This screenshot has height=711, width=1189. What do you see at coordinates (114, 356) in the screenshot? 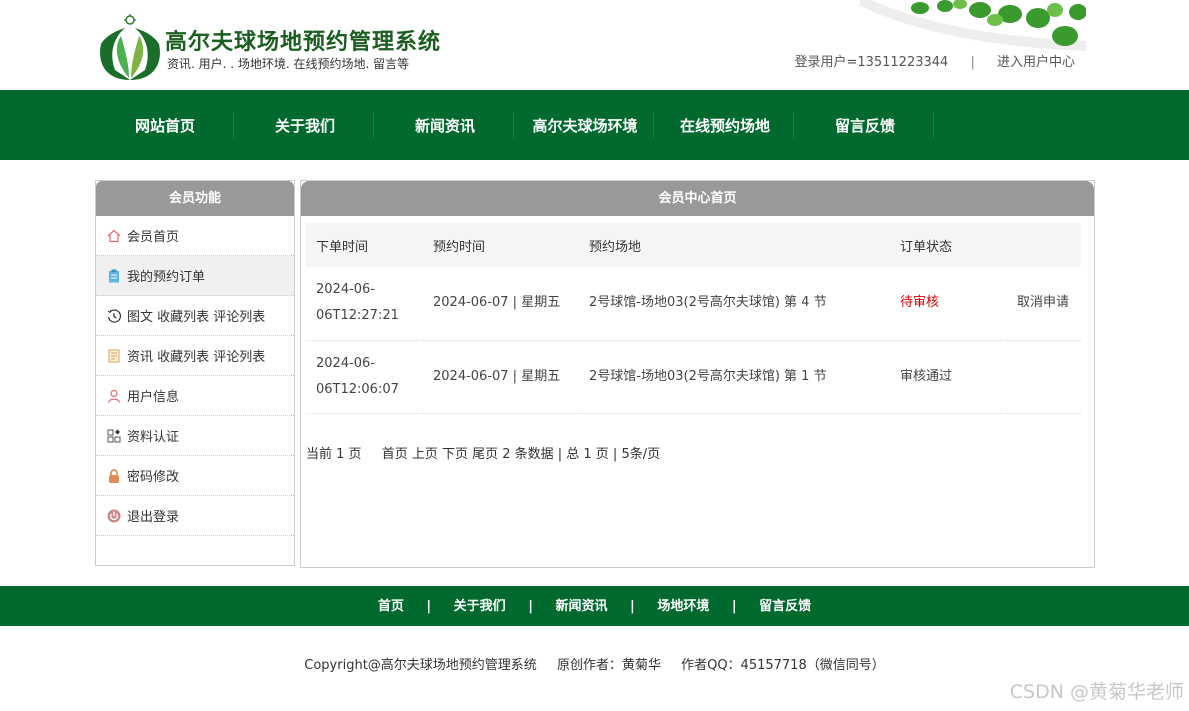
I see `document-icon` at bounding box center [114, 356].